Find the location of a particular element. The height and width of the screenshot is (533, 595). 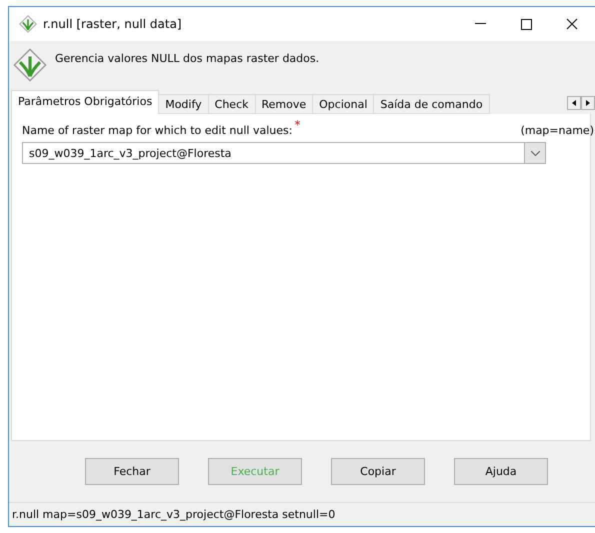

tab: Saída de comando is located at coordinates (431, 104).